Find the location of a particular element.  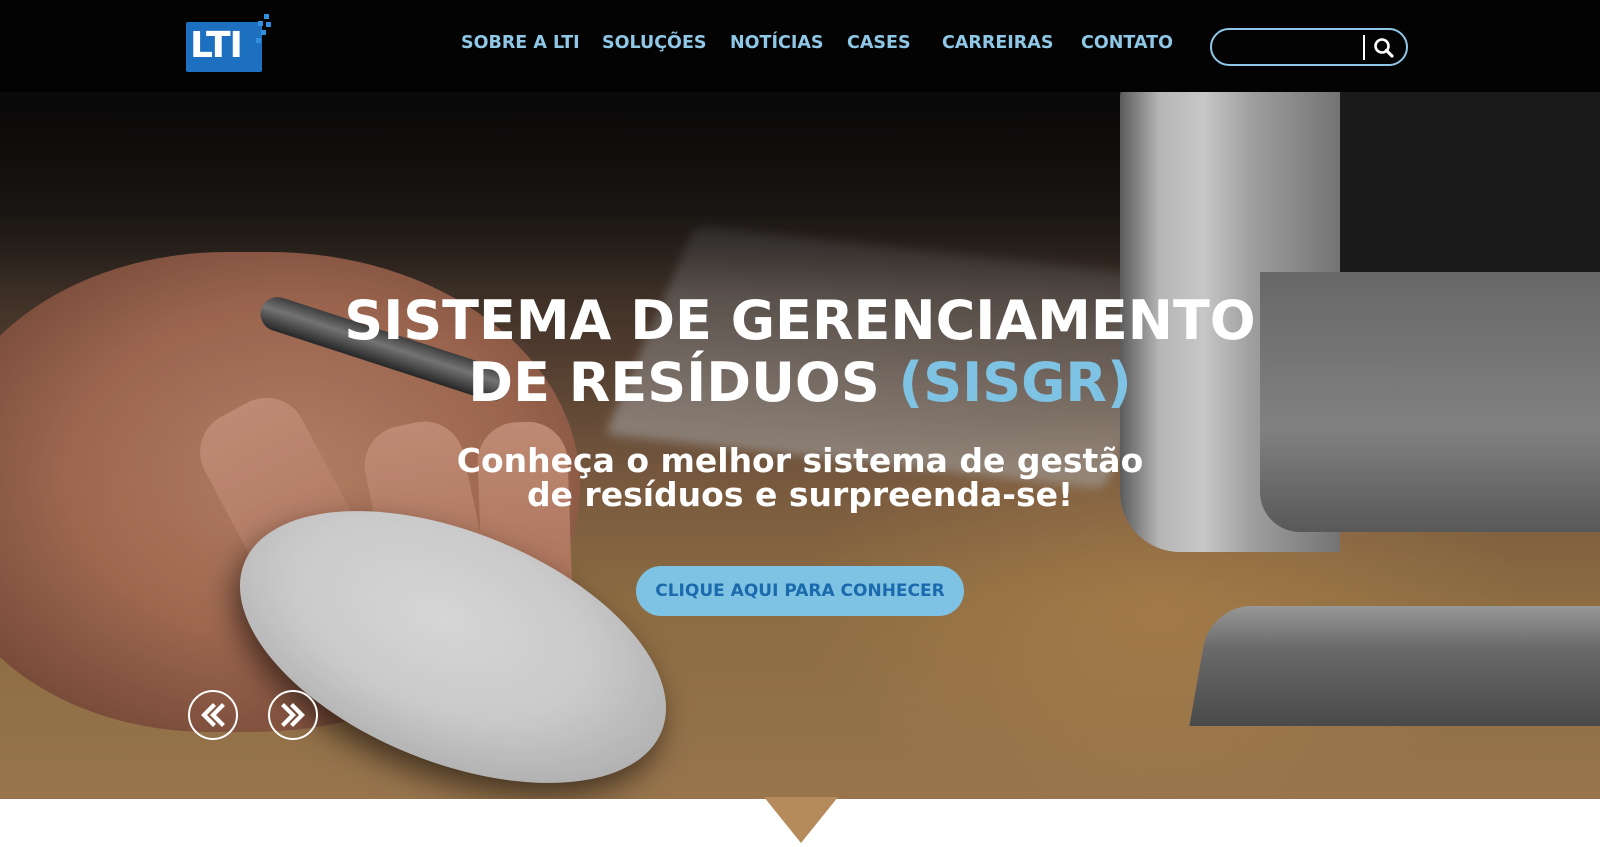

hero-title-accent: (SISGR) is located at coordinates (1015, 382).